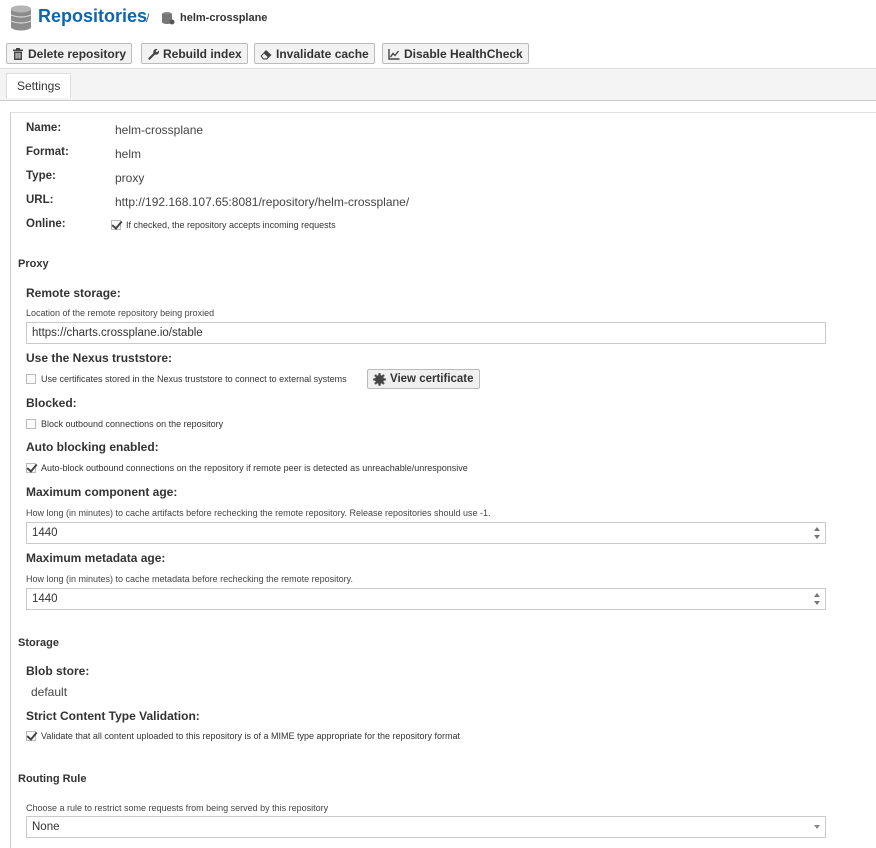 Image resolution: width=876 pixels, height=848 pixels. Describe the element at coordinates (31, 379) in the screenshot. I see `truststore-checkbox` at that location.